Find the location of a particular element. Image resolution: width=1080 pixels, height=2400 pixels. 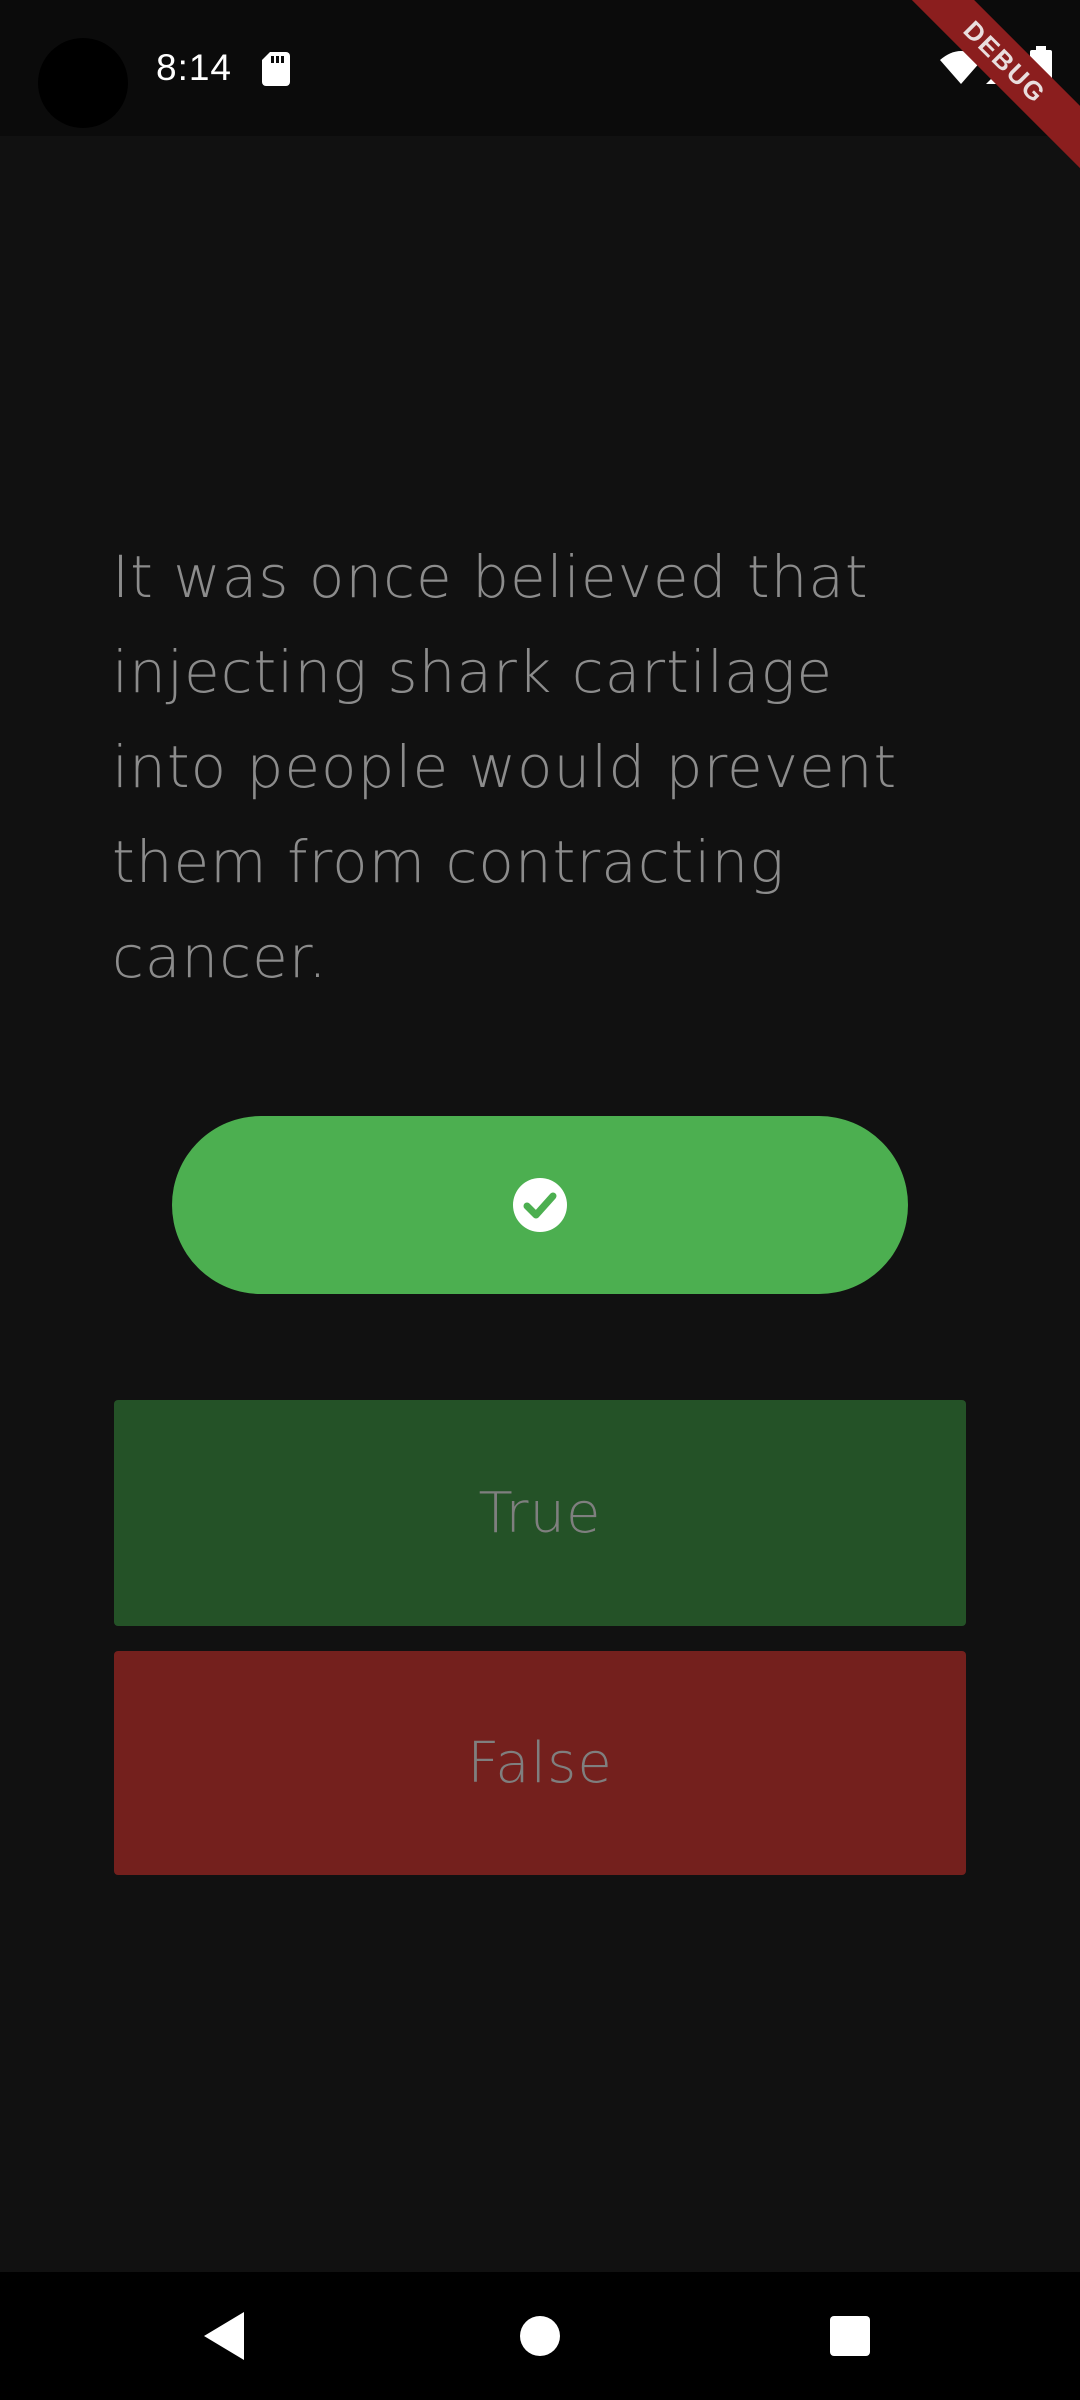

back-icon is located at coordinates (226, 2336).